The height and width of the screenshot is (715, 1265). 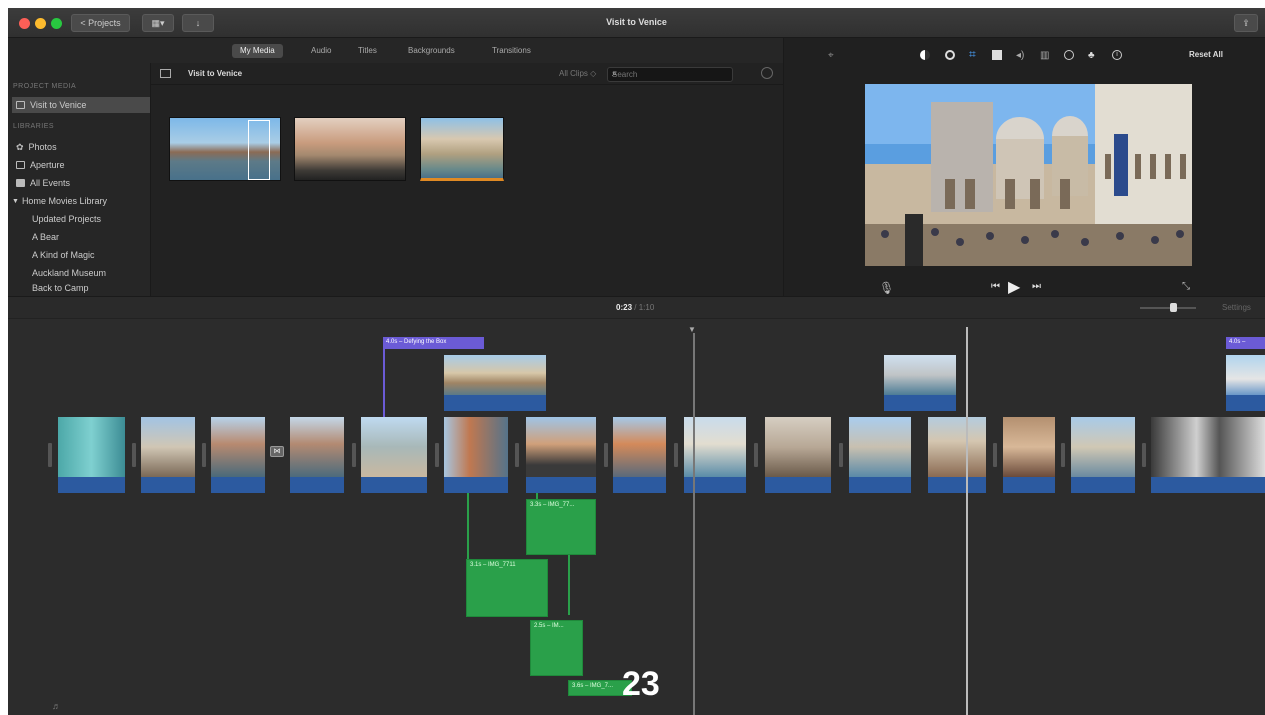 What do you see at coordinates (97, 237) in the screenshot?
I see `sidebar-item-event: A Bear` at bounding box center [97, 237].